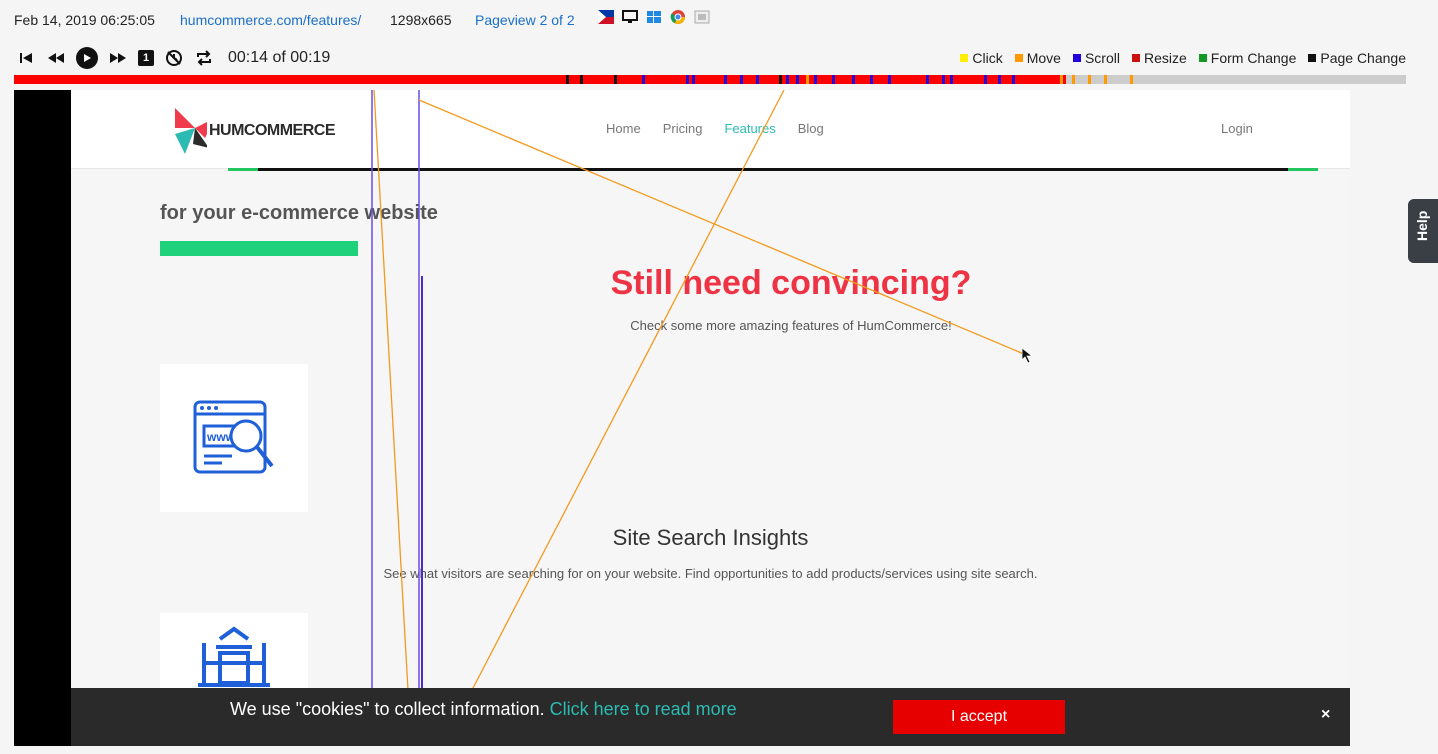  Describe the element at coordinates (1253, 58) in the screenshot. I see `legend-label: Form Change` at that location.